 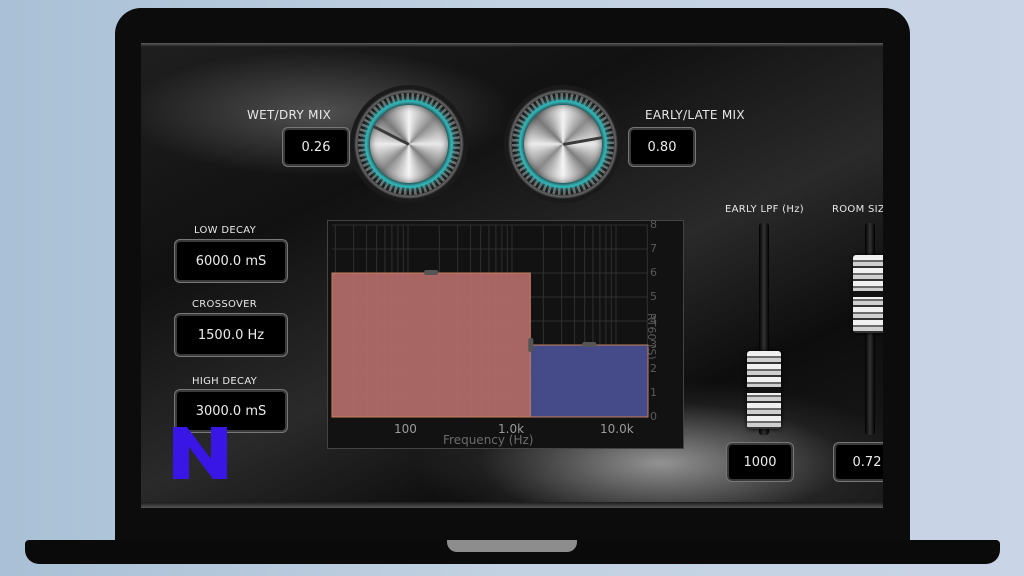 What do you see at coordinates (563, 144) in the screenshot?
I see `early-late-knob` at bounding box center [563, 144].